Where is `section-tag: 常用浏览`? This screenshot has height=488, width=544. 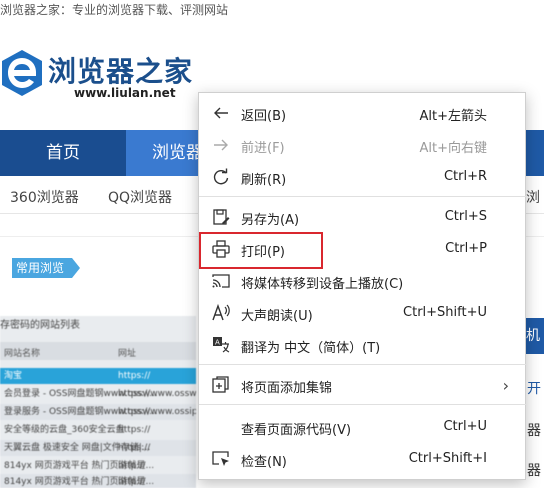 section-tag: 常用浏览 is located at coordinates (46, 268).